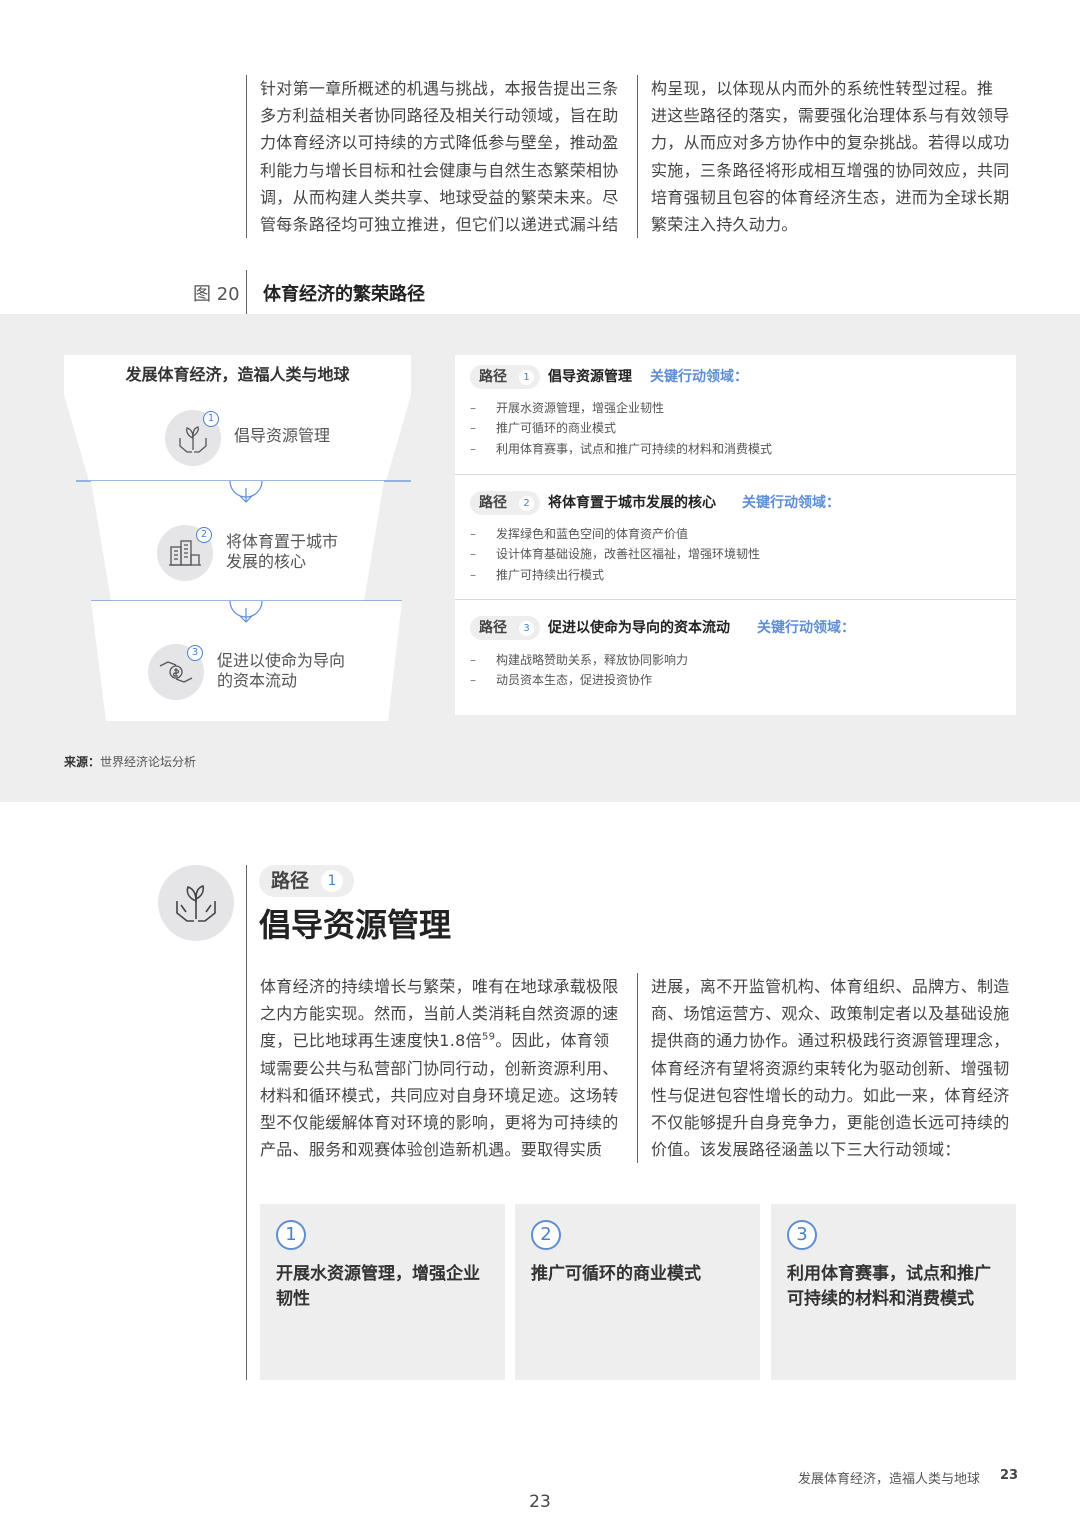  I want to click on action-card-2: 2 推广可循环的商业模式, so click(637, 1292).